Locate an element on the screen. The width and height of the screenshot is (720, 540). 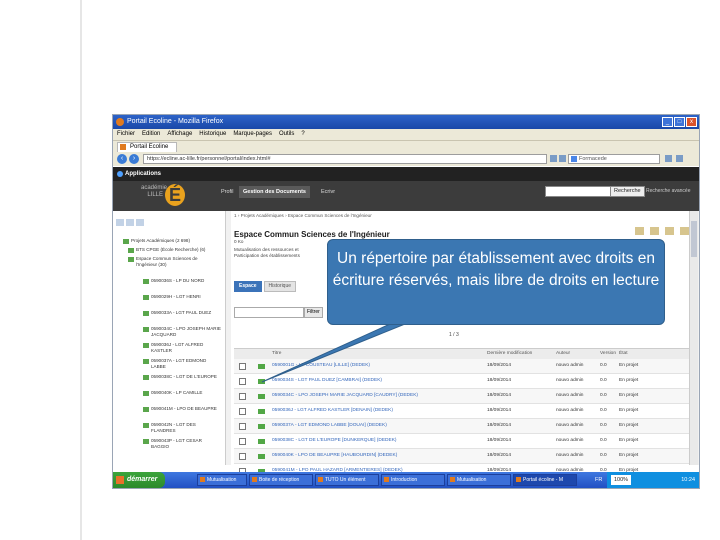
share-icon is located at coordinates (654, 231).